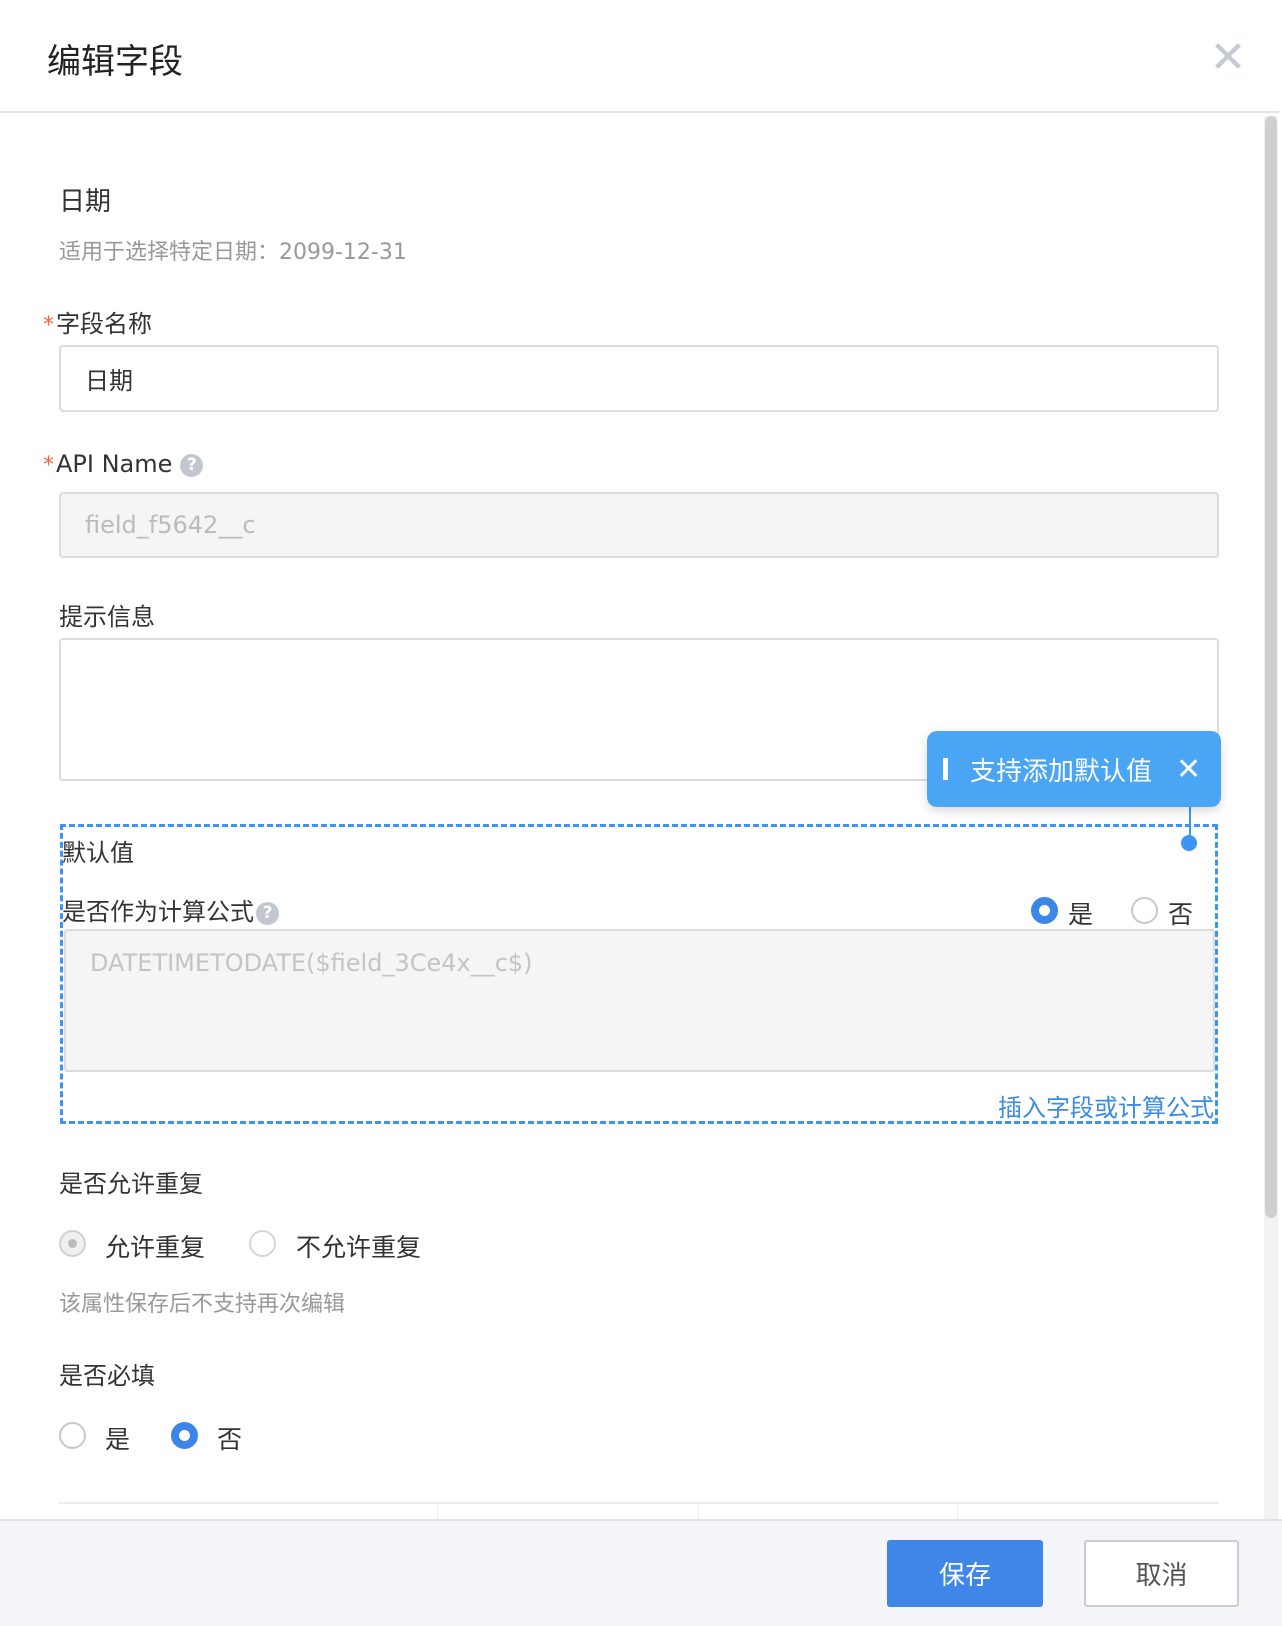 Image resolution: width=1282 pixels, height=1626 pixels. What do you see at coordinates (1106, 1105) in the screenshot?
I see `insert-formula-link: 插入字段或计算公式` at bounding box center [1106, 1105].